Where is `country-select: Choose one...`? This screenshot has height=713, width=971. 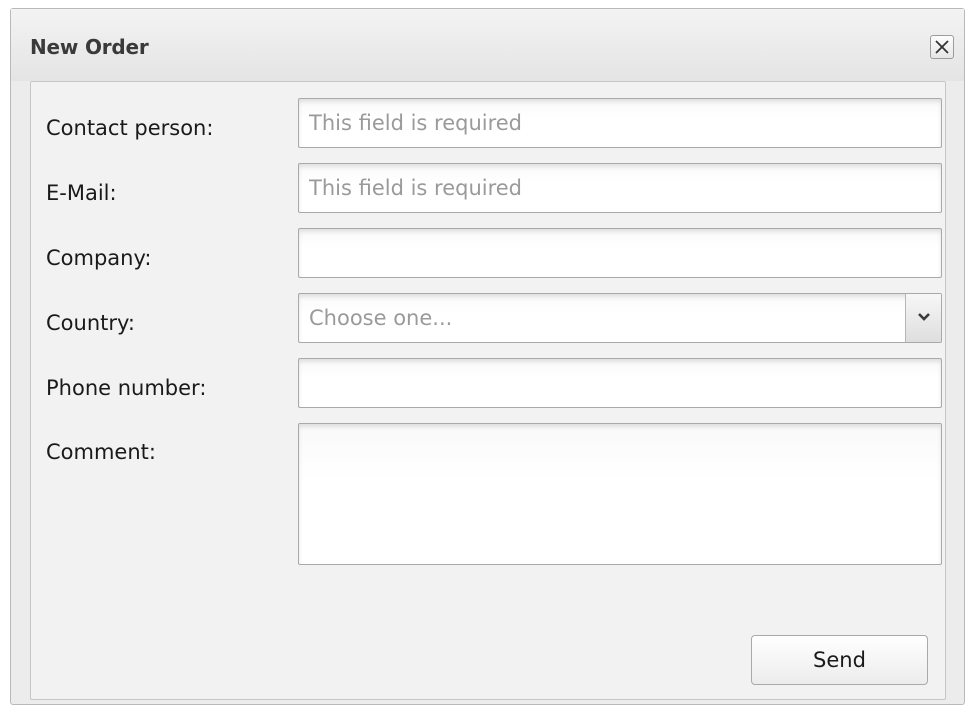
country-select: Choose one... is located at coordinates (620, 318).